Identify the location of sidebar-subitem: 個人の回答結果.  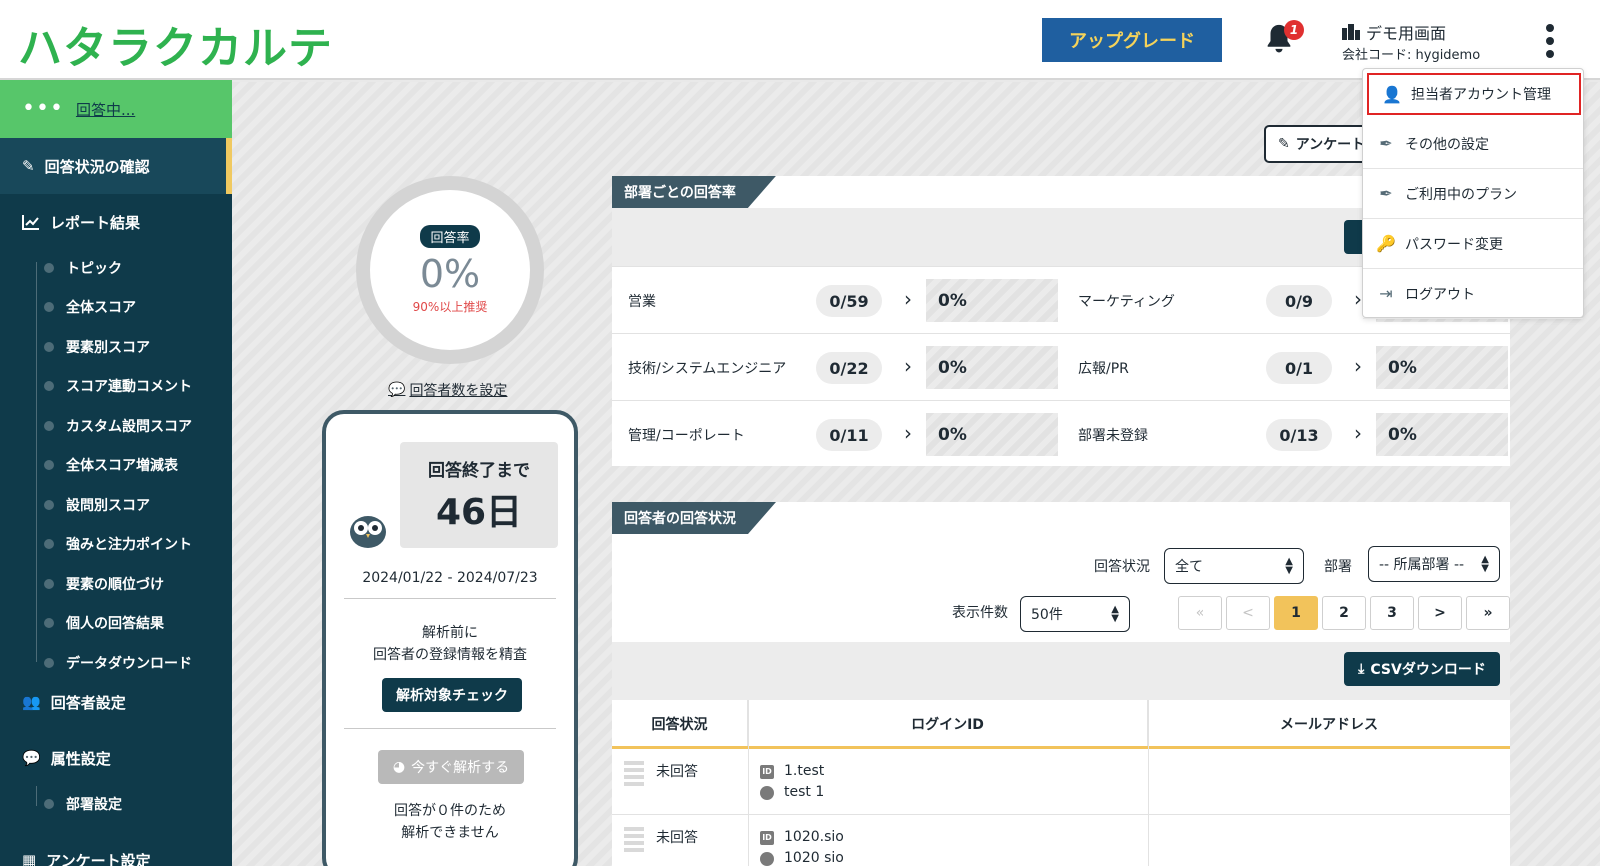
(116, 624).